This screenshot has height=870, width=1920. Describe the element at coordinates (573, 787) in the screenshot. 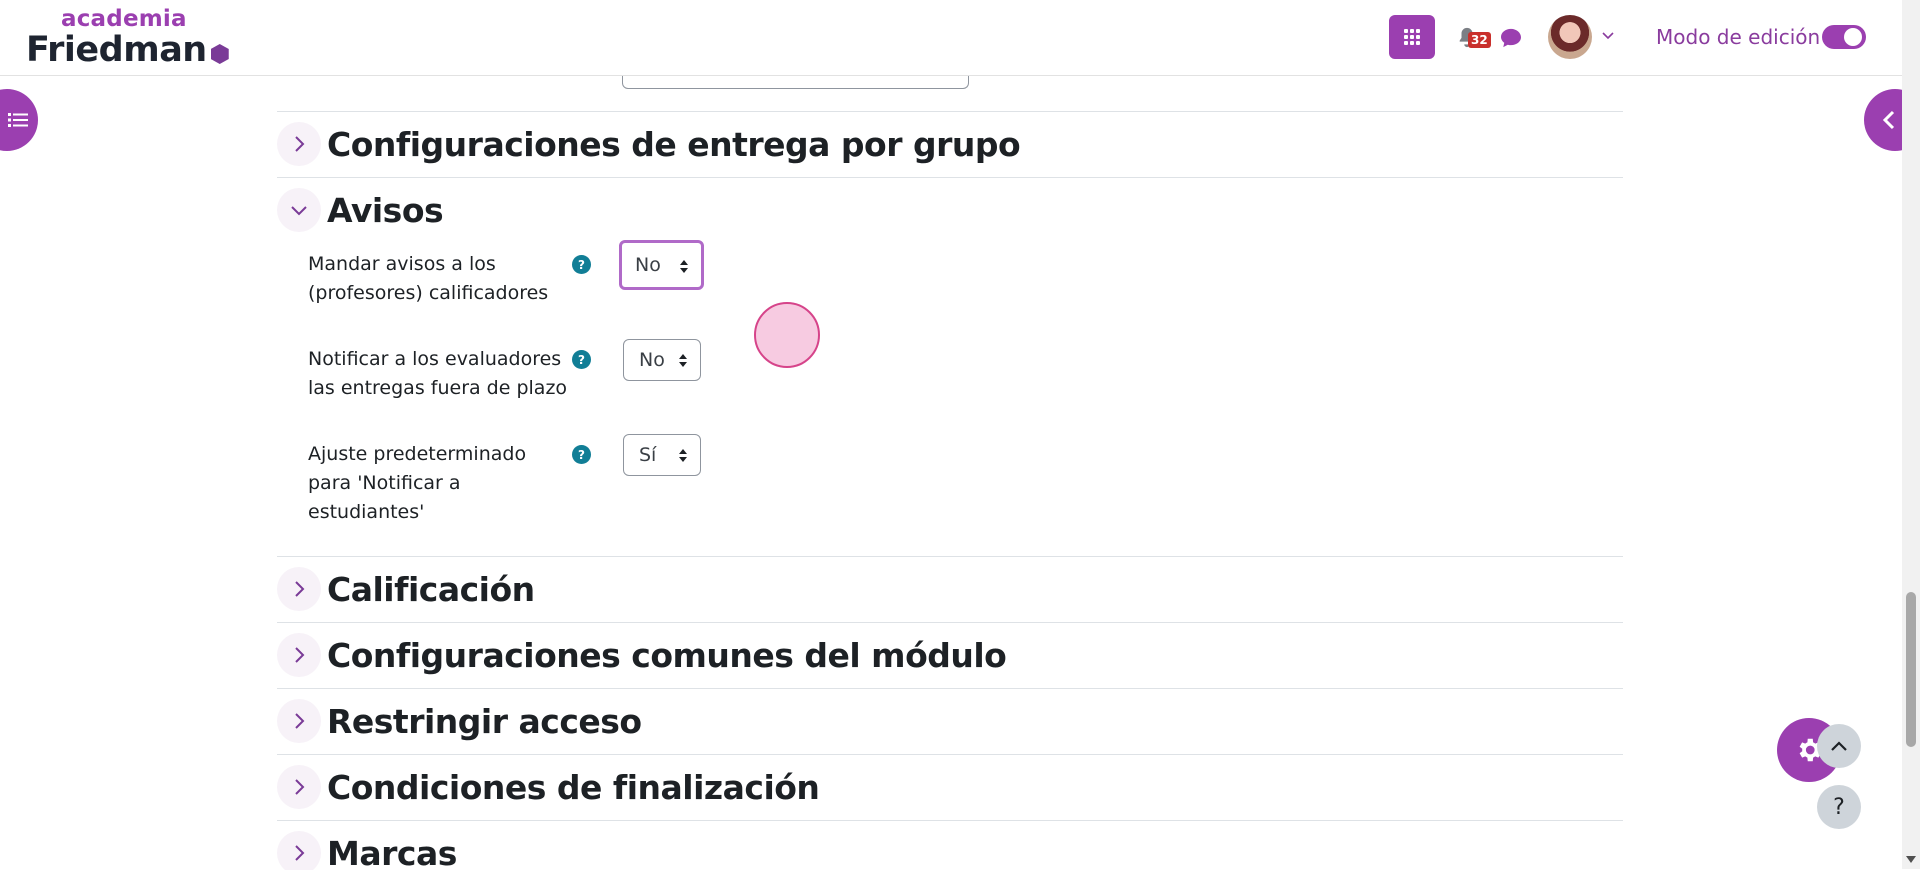

I see `section-title: Condiciones de finalización` at that location.